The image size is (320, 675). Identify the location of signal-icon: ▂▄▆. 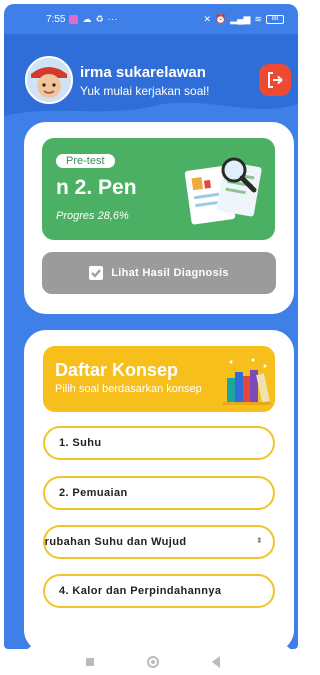
(240, 18).